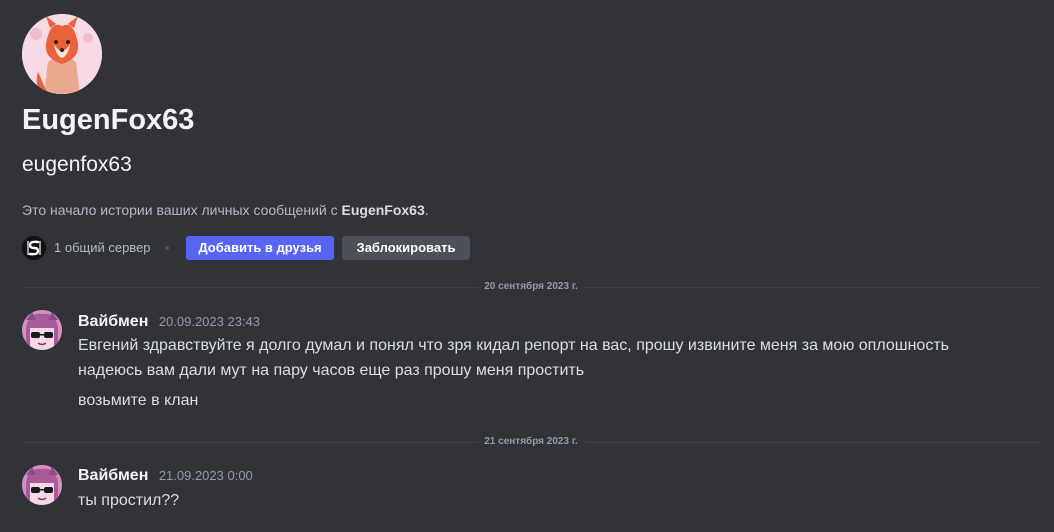 This screenshot has height=532, width=1054. Describe the element at coordinates (62, 54) in the screenshot. I see `profile-avatar` at that location.